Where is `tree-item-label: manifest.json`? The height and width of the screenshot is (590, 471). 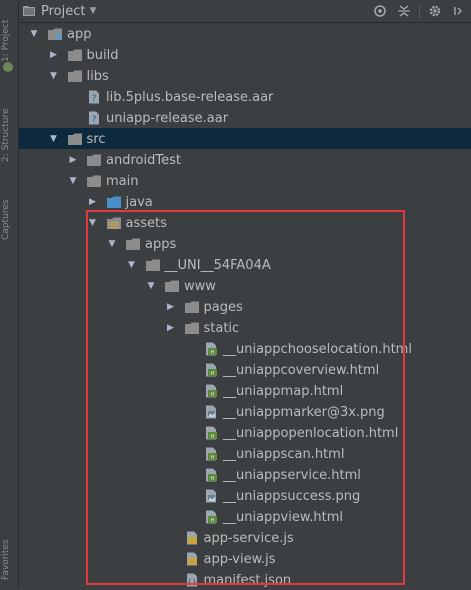 tree-item-label: manifest.json is located at coordinates (247, 580).